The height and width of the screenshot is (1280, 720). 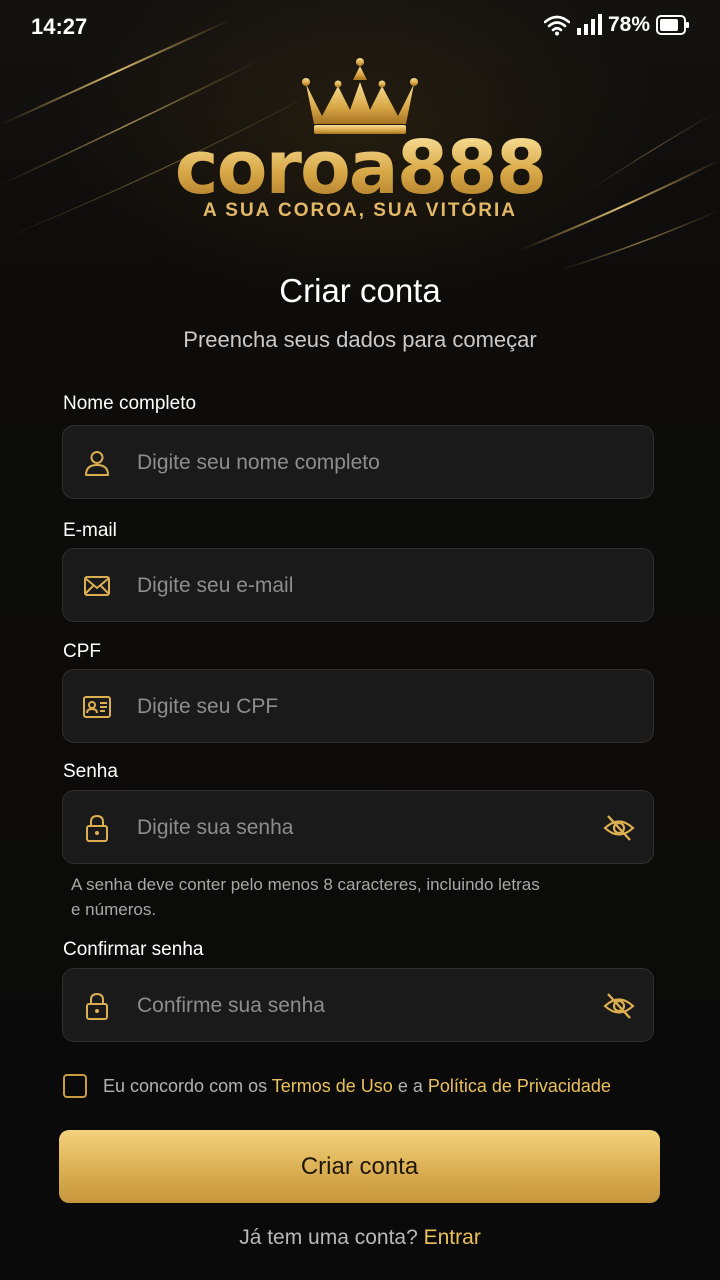 I want to click on cpf-label: CPF, so click(x=82, y=651).